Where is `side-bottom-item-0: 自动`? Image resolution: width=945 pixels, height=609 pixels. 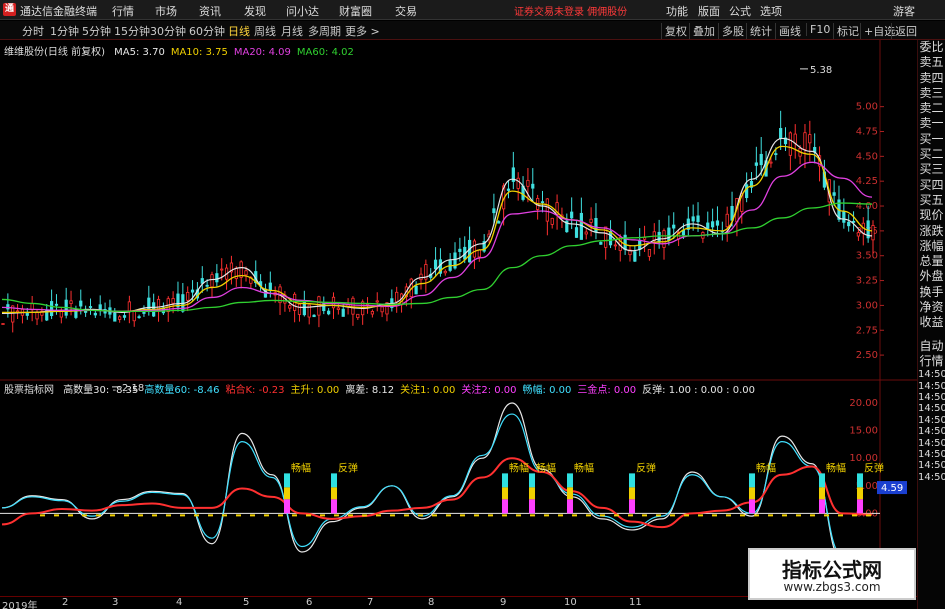 side-bottom-item-0: 自动 is located at coordinates (931, 346).